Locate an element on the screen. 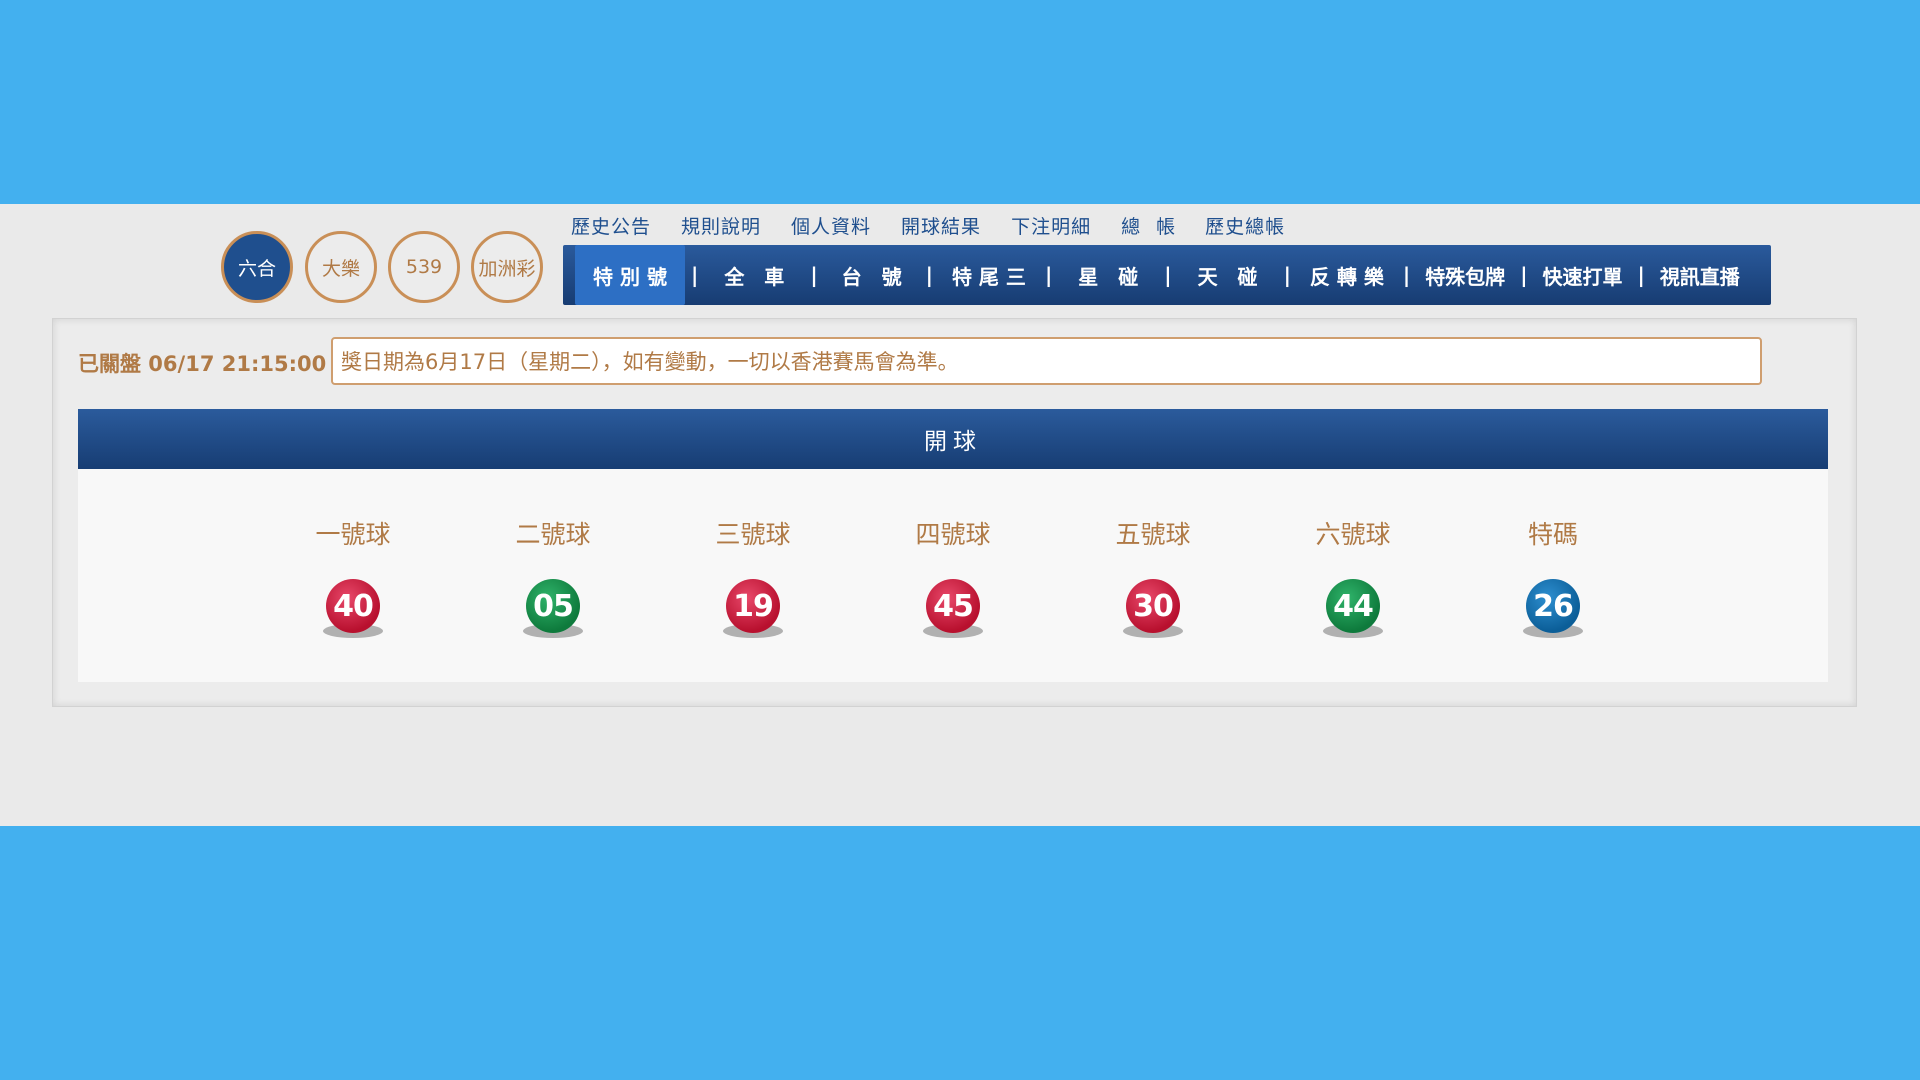 The image size is (1920, 1080). link-history-account: 歷史總帳 is located at coordinates (1245, 225).